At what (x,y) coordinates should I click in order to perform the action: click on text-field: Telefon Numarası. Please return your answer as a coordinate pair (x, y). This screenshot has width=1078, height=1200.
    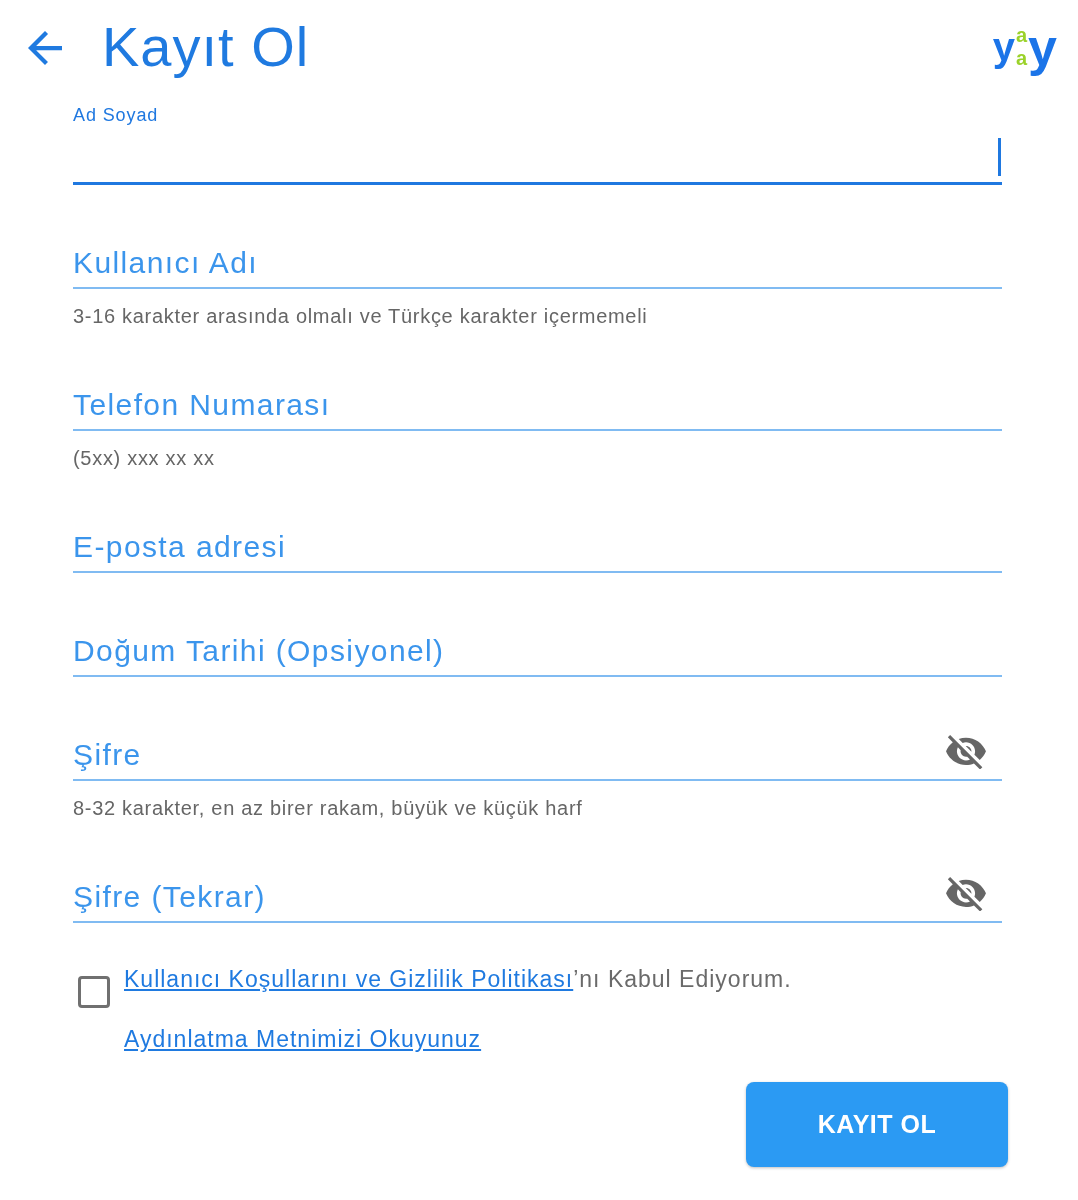
    Looking at the image, I should click on (537, 388).